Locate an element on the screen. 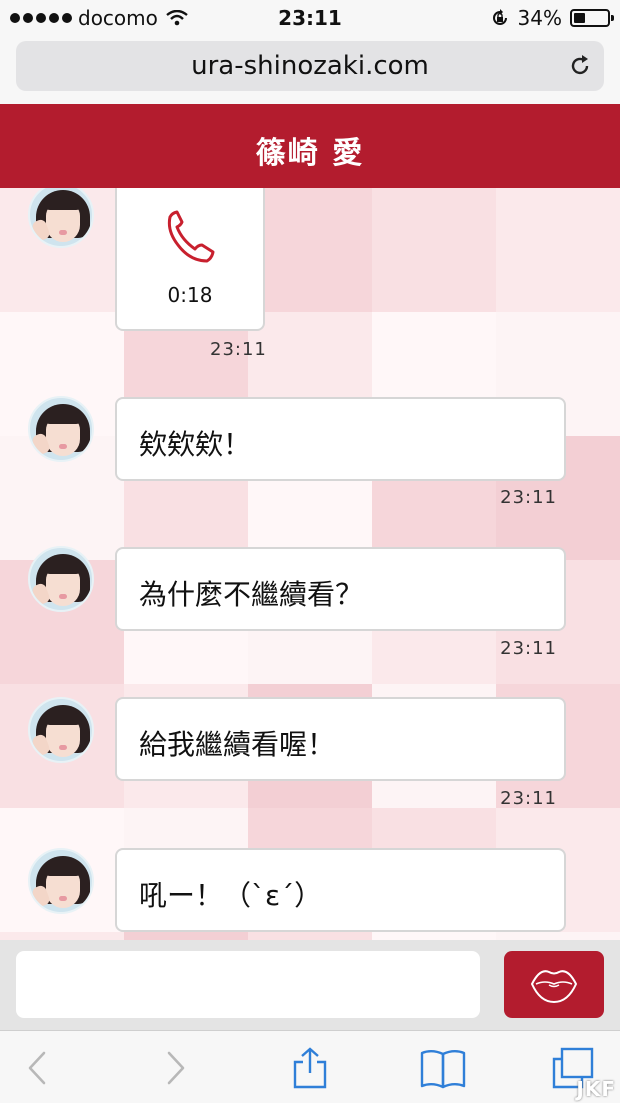 The image size is (620, 1103). bookmarks-icon is located at coordinates (443, 1068).